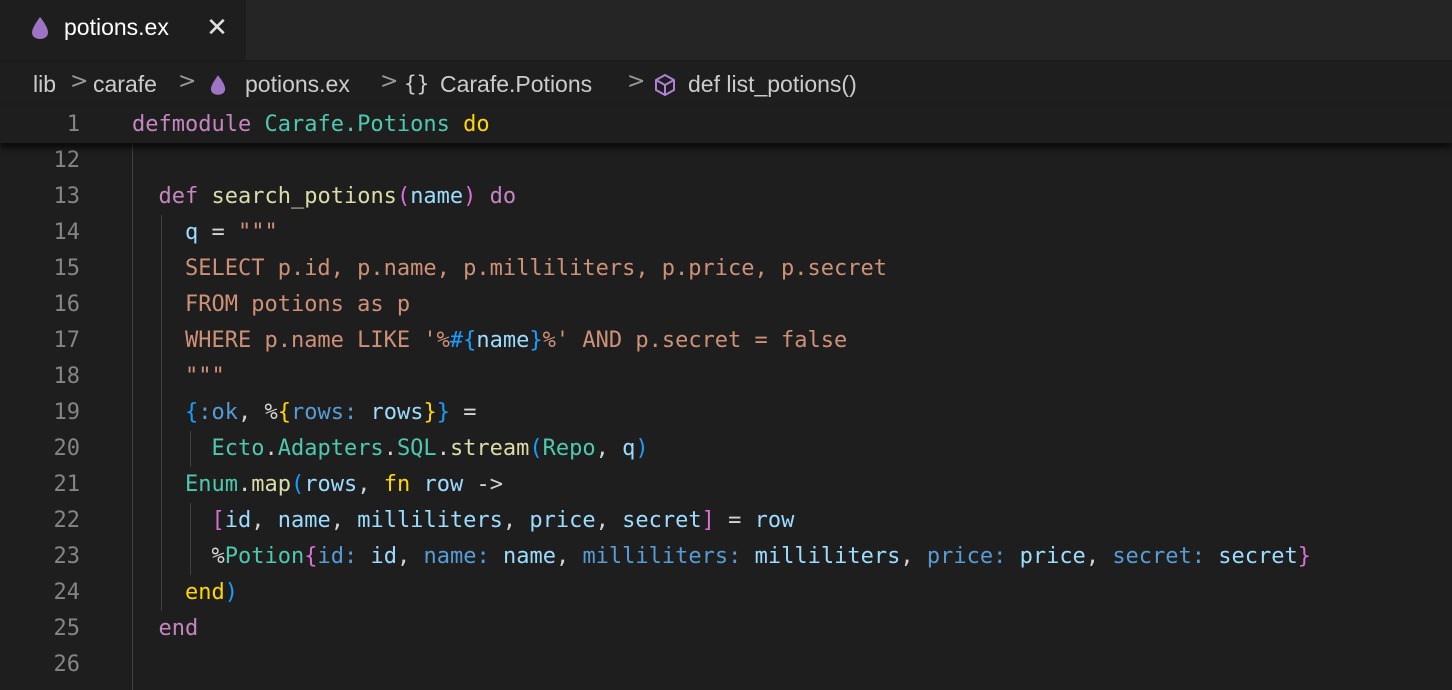 The image size is (1452, 690). What do you see at coordinates (337, 556) in the screenshot?
I see `code-token: id:` at bounding box center [337, 556].